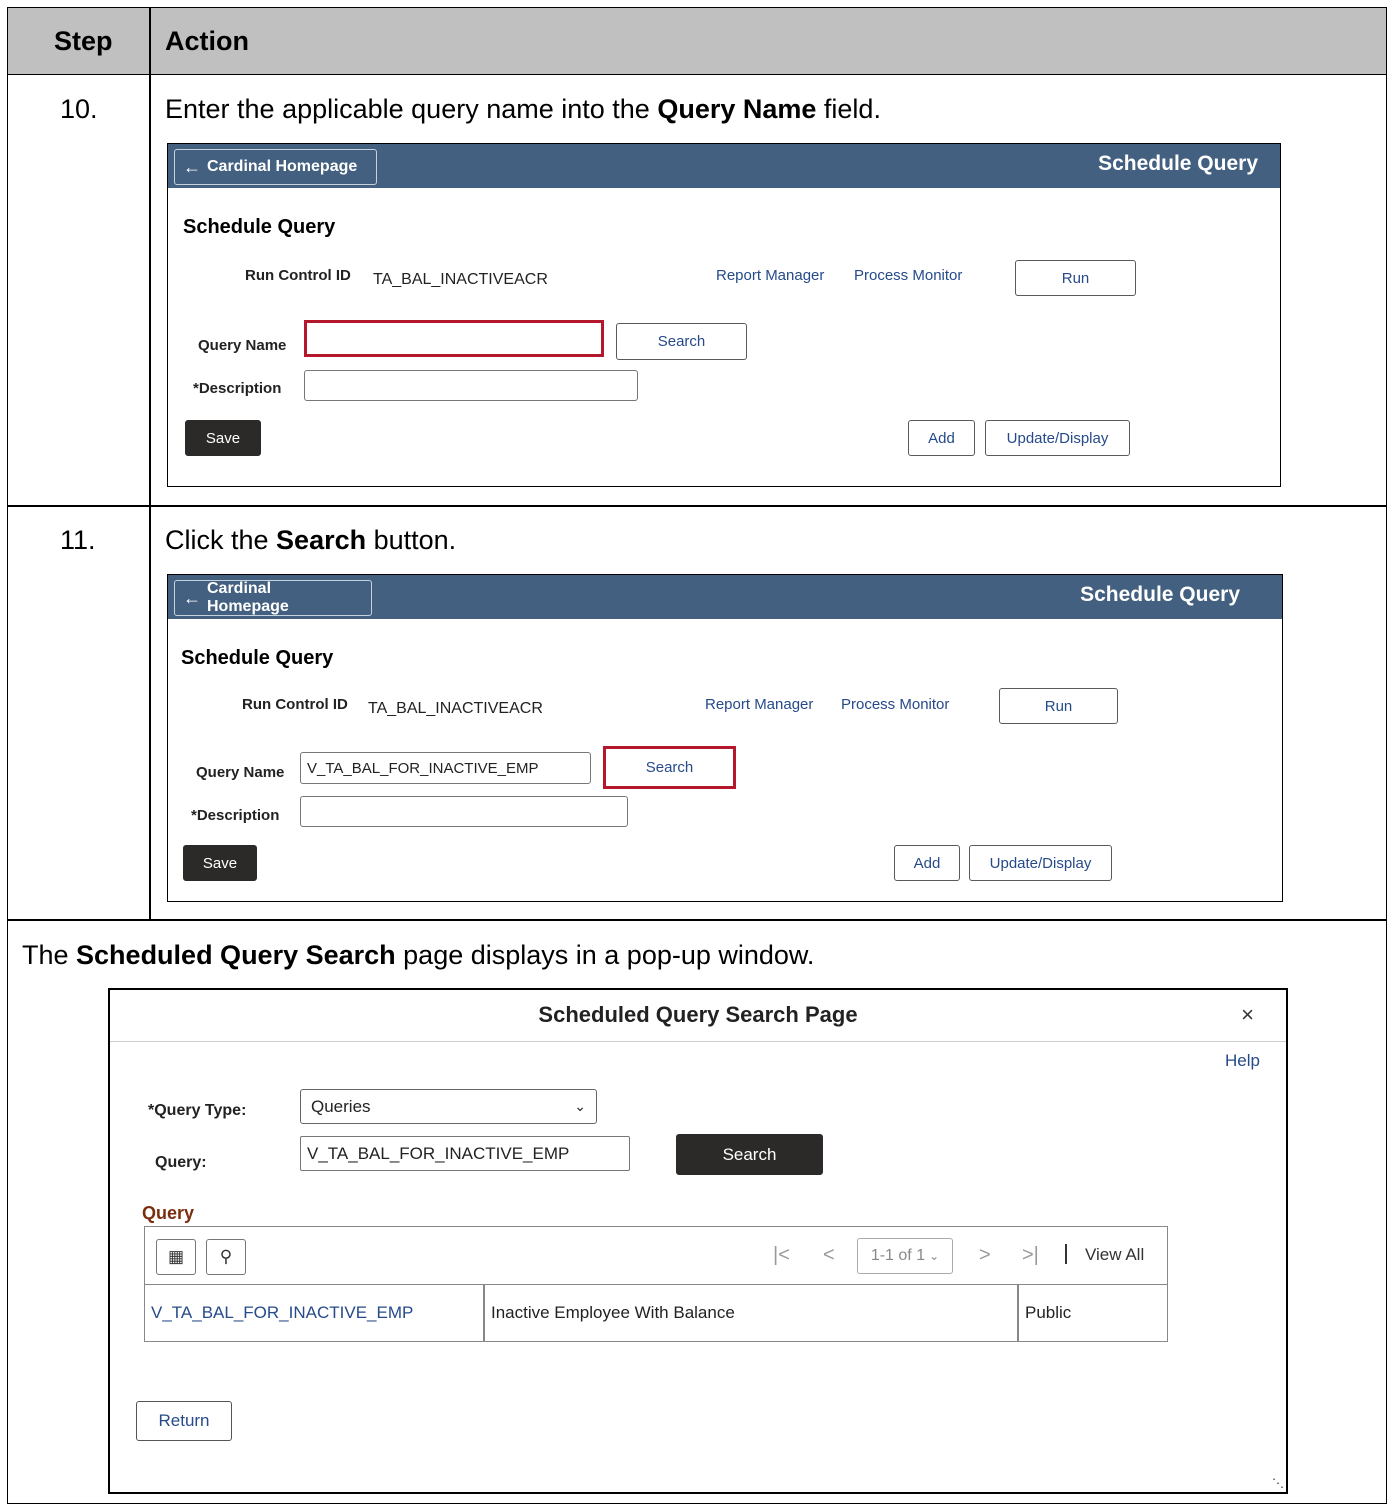 The height and width of the screenshot is (1504, 1393). I want to click on find-icon: ⚲, so click(226, 1257).